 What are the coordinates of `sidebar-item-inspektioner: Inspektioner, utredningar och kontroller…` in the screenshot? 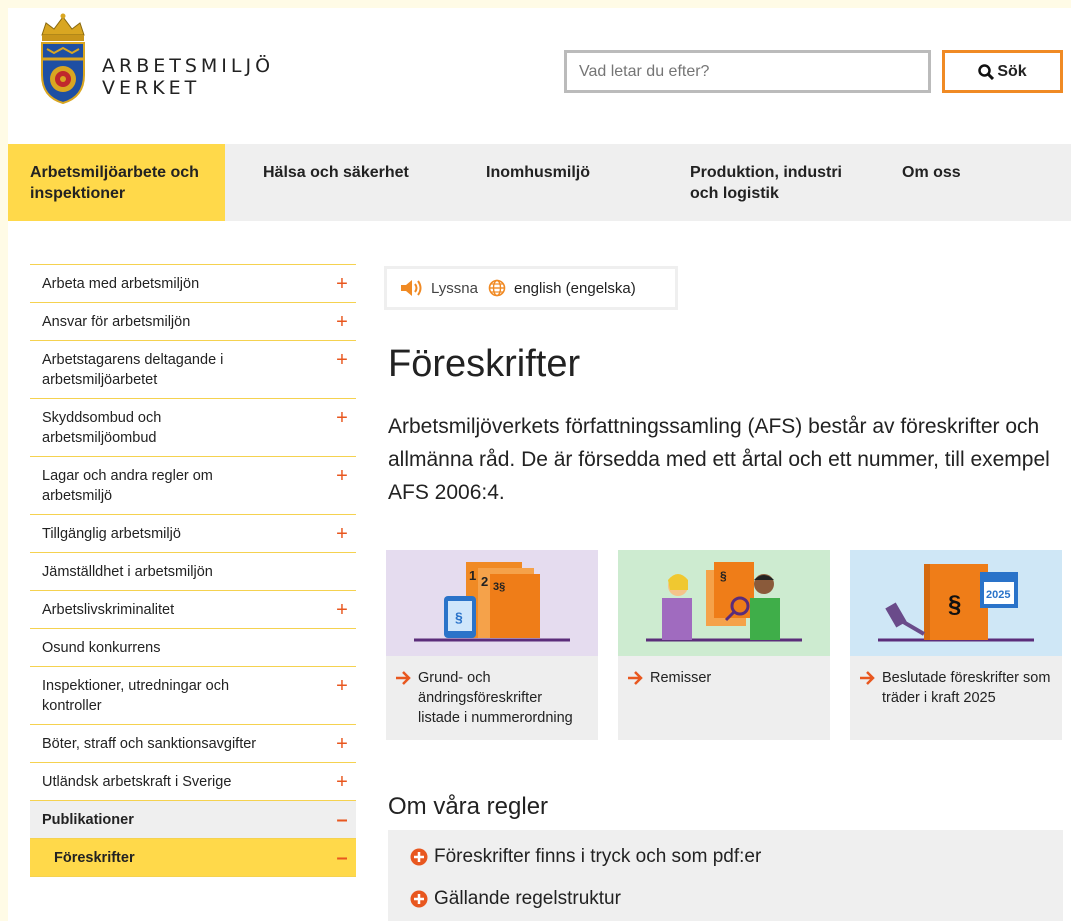 It's located at (193, 696).